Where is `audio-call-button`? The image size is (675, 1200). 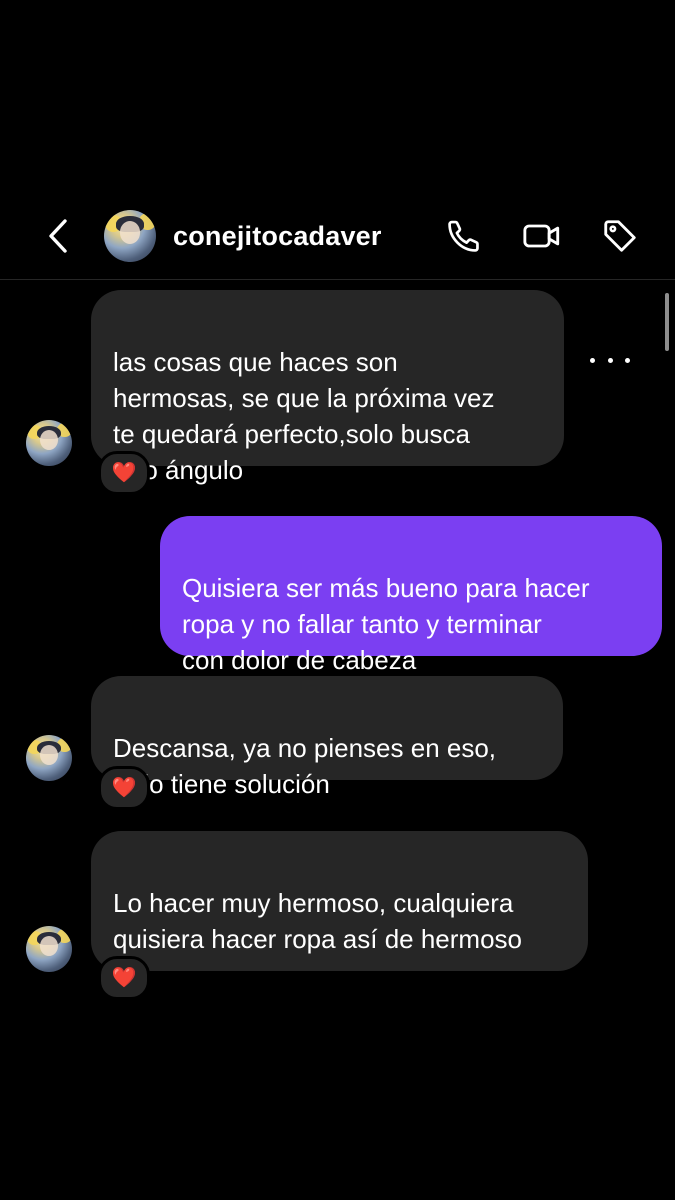 audio-call-button is located at coordinates (464, 236).